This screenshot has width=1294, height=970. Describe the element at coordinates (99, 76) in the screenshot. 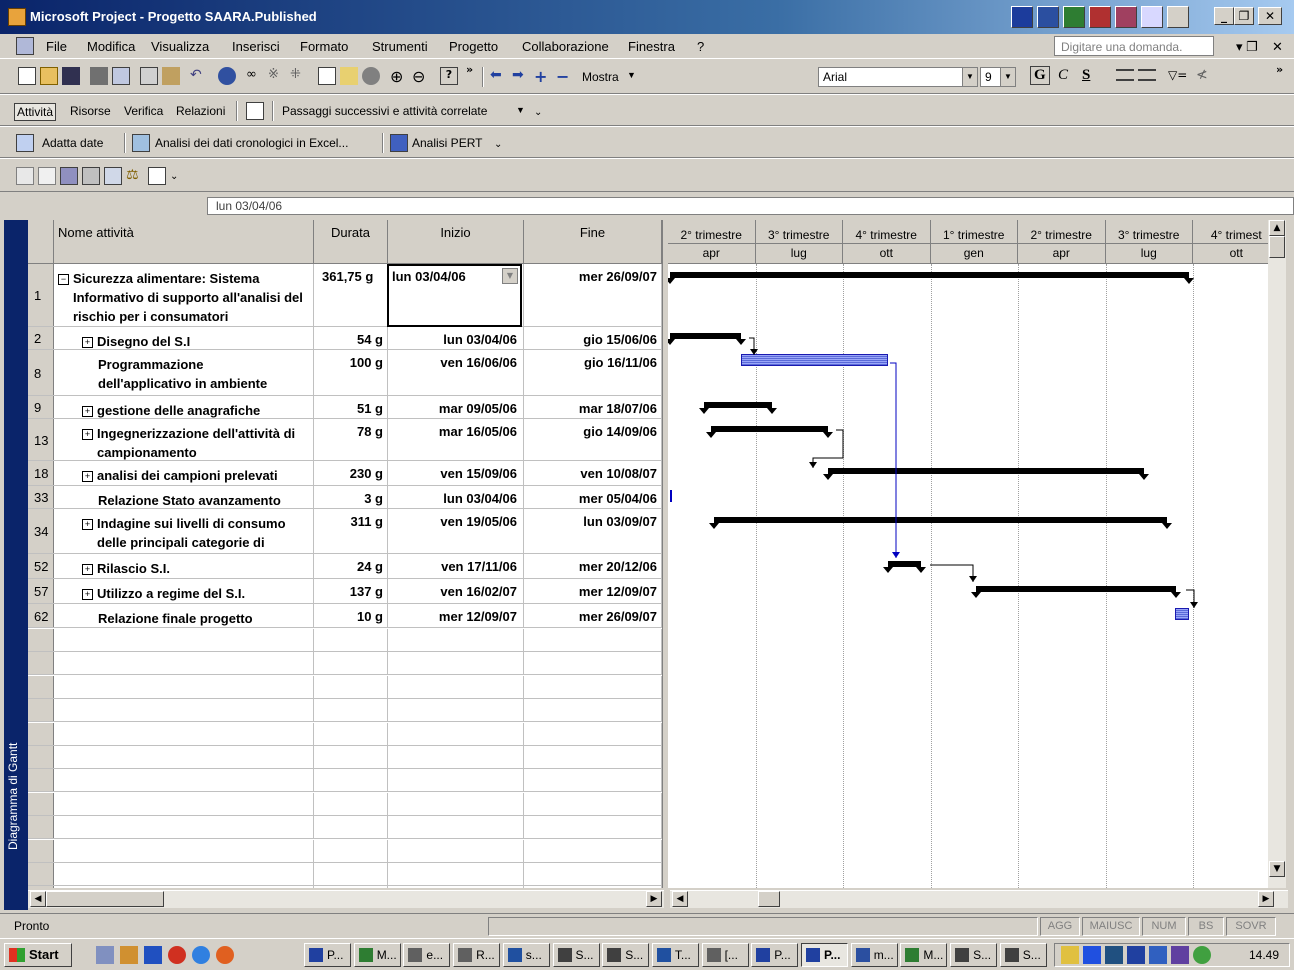

I see `print-icon` at that location.